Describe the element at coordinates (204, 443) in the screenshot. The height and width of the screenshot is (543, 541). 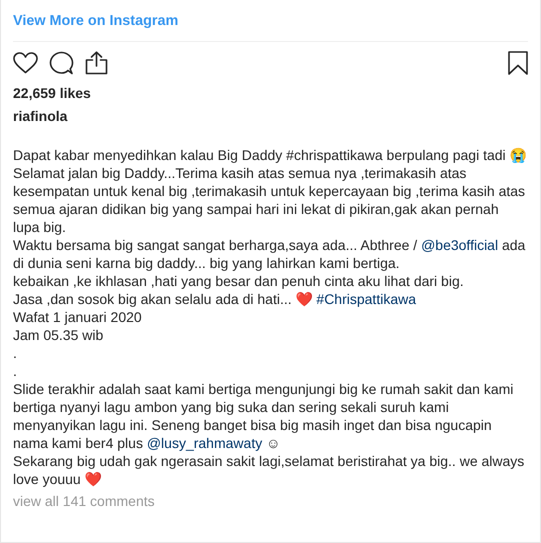
I see `tag-link: @lusy_rahmawaty` at that location.